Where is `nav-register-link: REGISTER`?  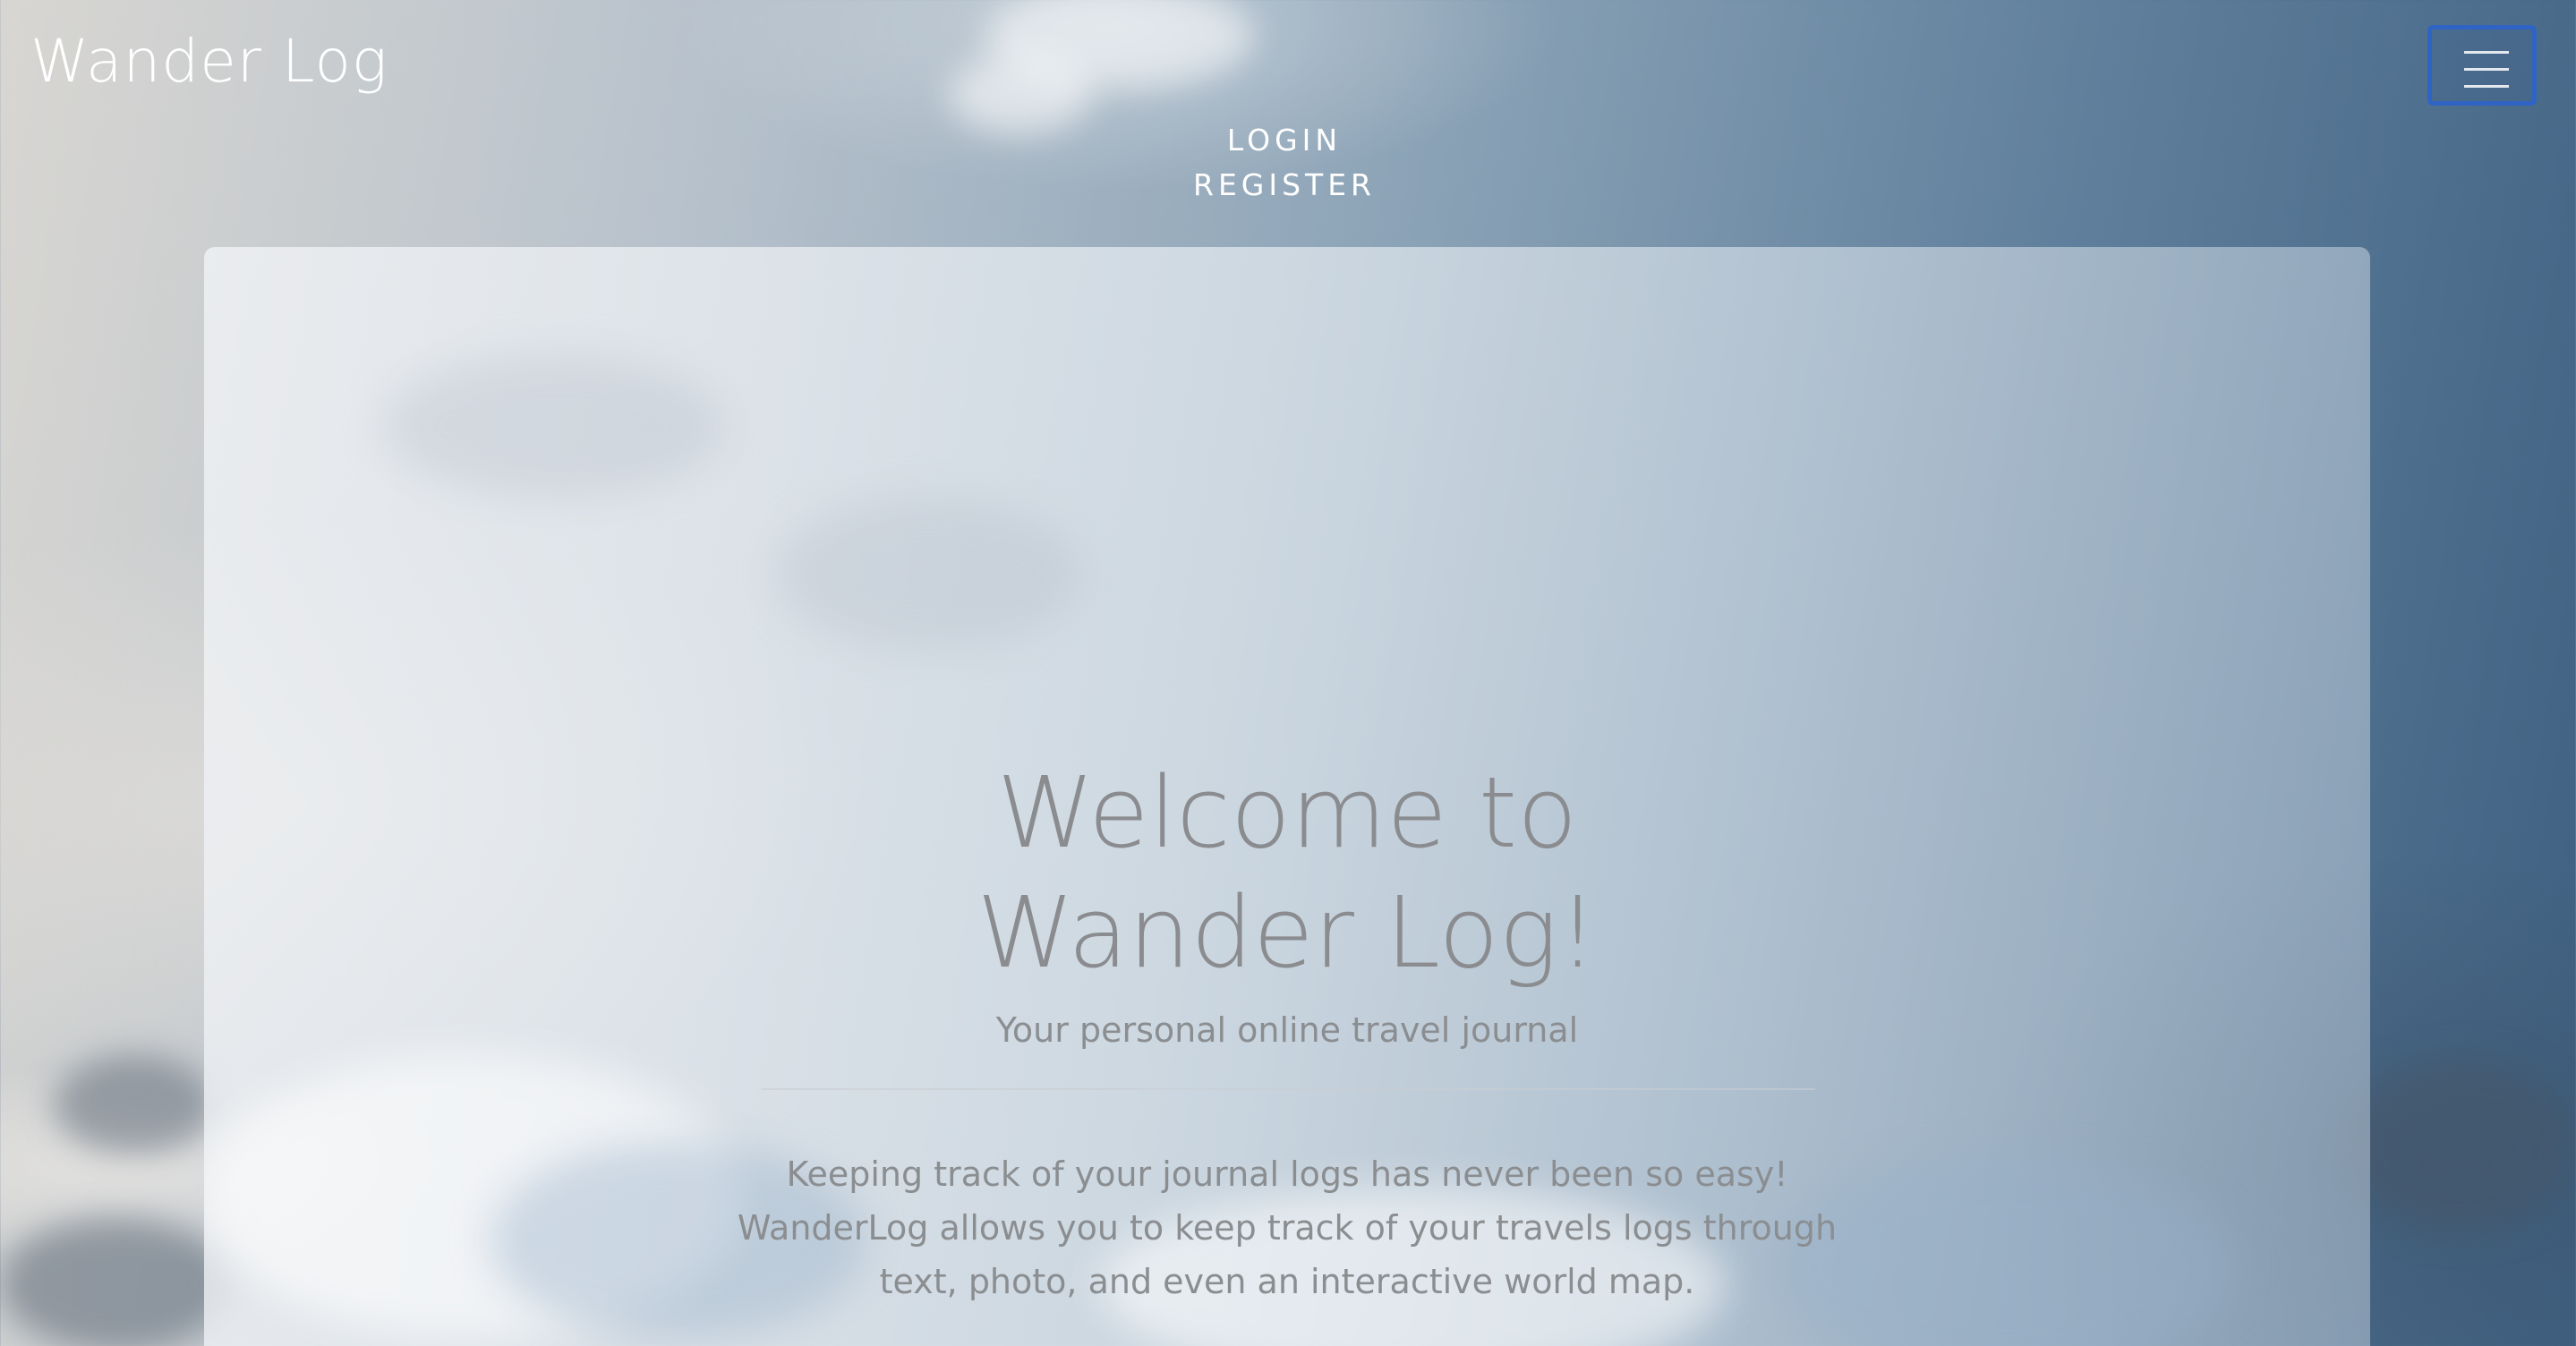
nav-register-link: REGISTER is located at coordinates (1284, 185).